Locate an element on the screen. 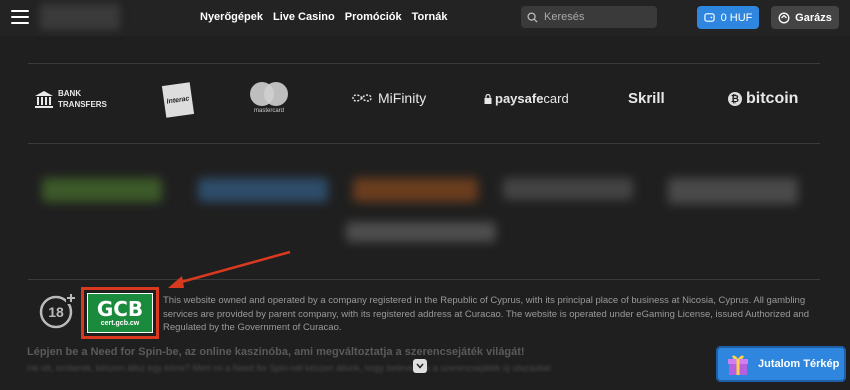 The image size is (850, 390). paysafe-thin: card is located at coordinates (556, 98).